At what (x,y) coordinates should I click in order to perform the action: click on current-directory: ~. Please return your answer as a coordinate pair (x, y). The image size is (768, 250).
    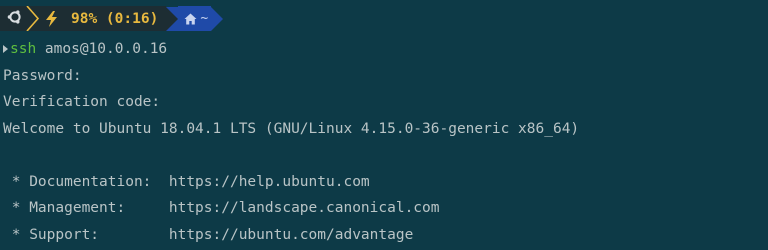
    Looking at the image, I should click on (204, 18).